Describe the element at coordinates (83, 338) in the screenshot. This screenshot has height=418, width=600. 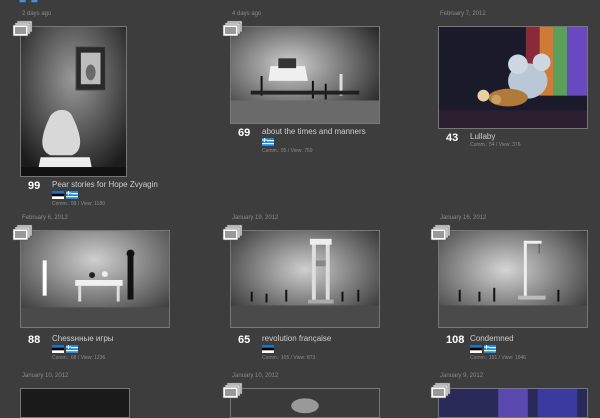
I see `photo-title-link: Chessнные игры` at that location.